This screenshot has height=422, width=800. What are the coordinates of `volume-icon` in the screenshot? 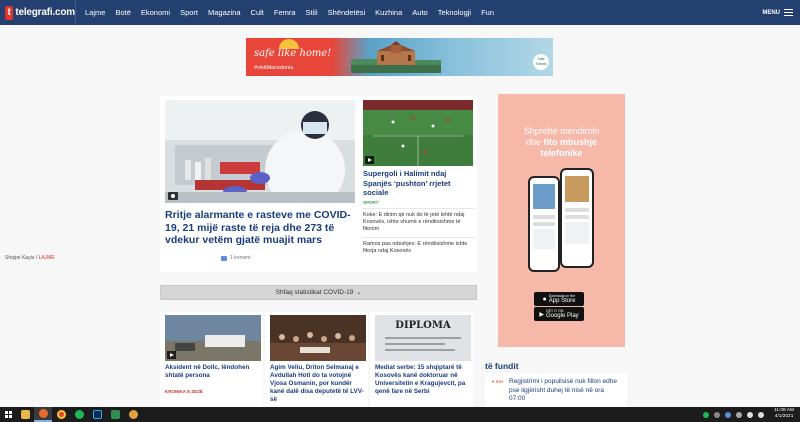 It's located at (761, 414).